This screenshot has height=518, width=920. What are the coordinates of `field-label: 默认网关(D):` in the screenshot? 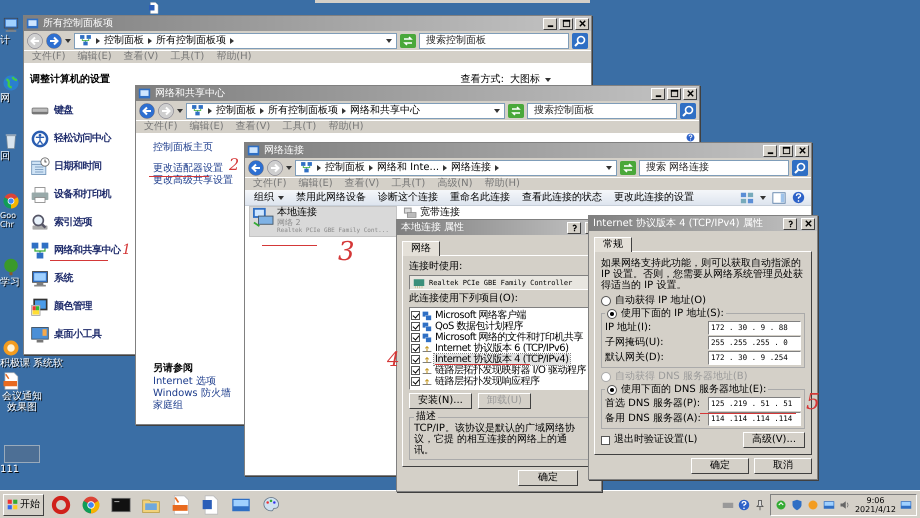 It's located at (634, 358).